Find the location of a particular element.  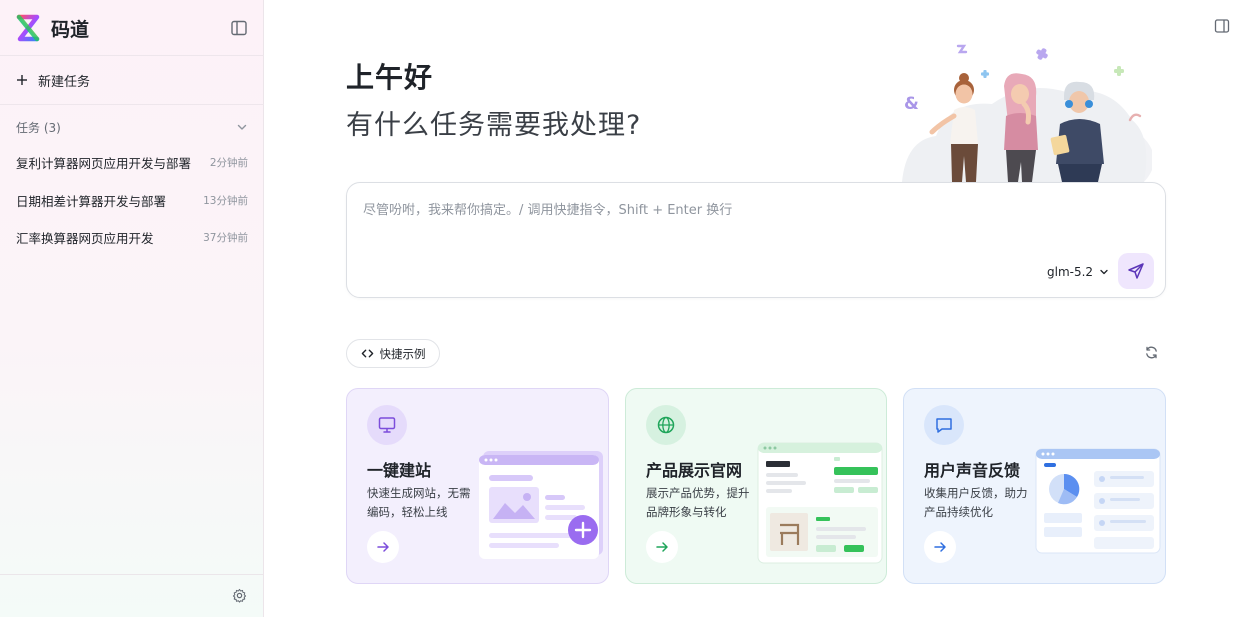

task-time: 37分钟前 is located at coordinates (225, 237).